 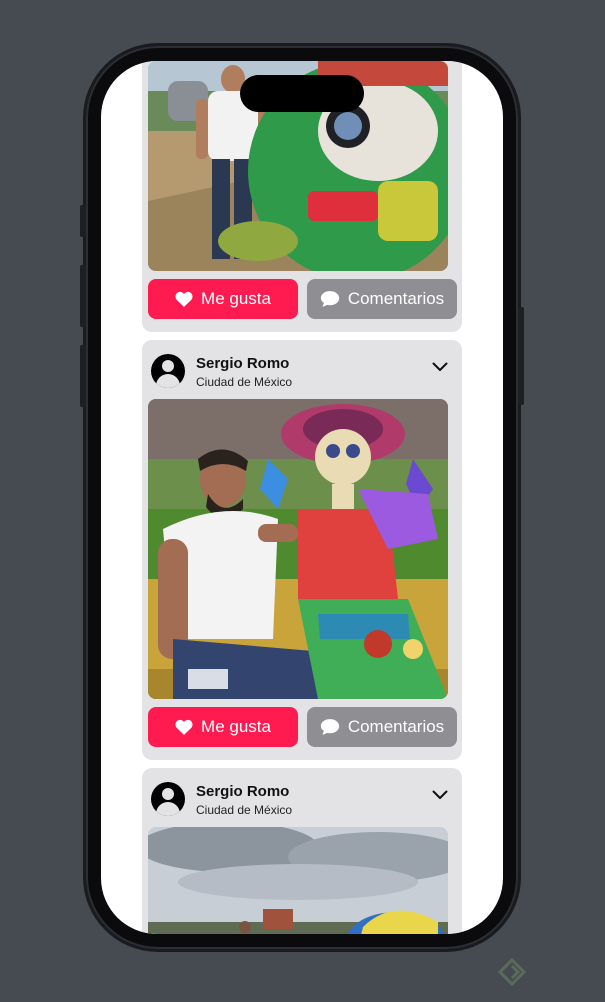 What do you see at coordinates (521, 356) in the screenshot?
I see `power-button` at bounding box center [521, 356].